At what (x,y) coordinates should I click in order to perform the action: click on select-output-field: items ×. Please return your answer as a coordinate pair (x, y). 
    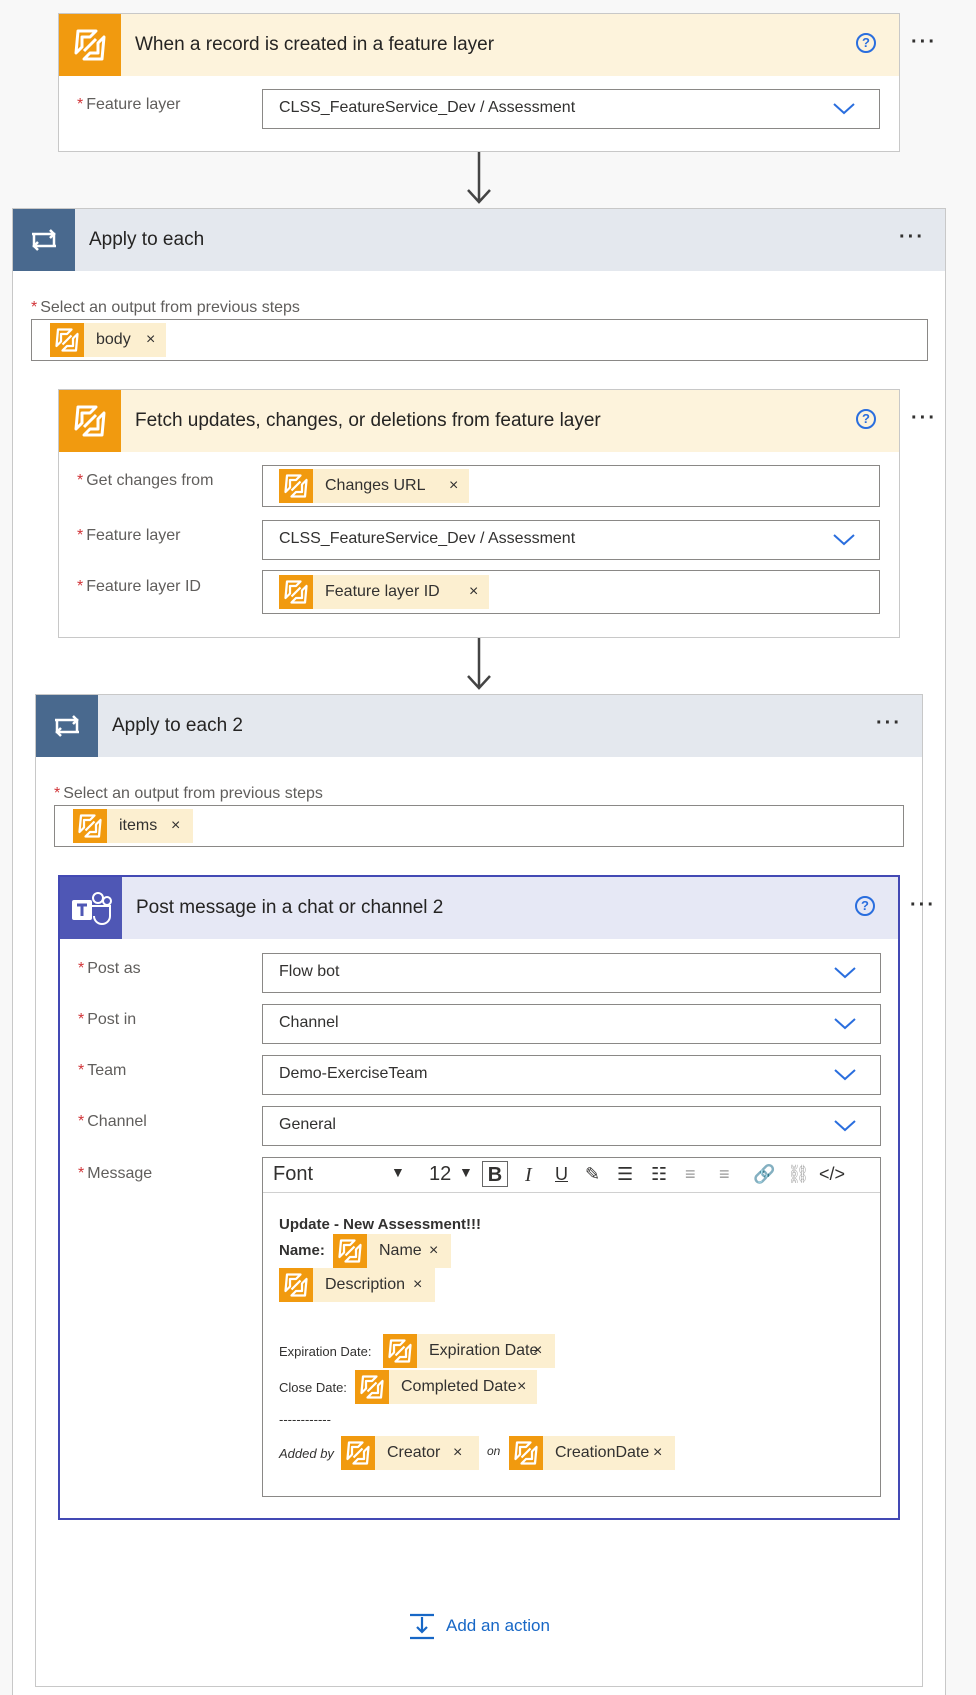
    Looking at the image, I should click on (479, 826).